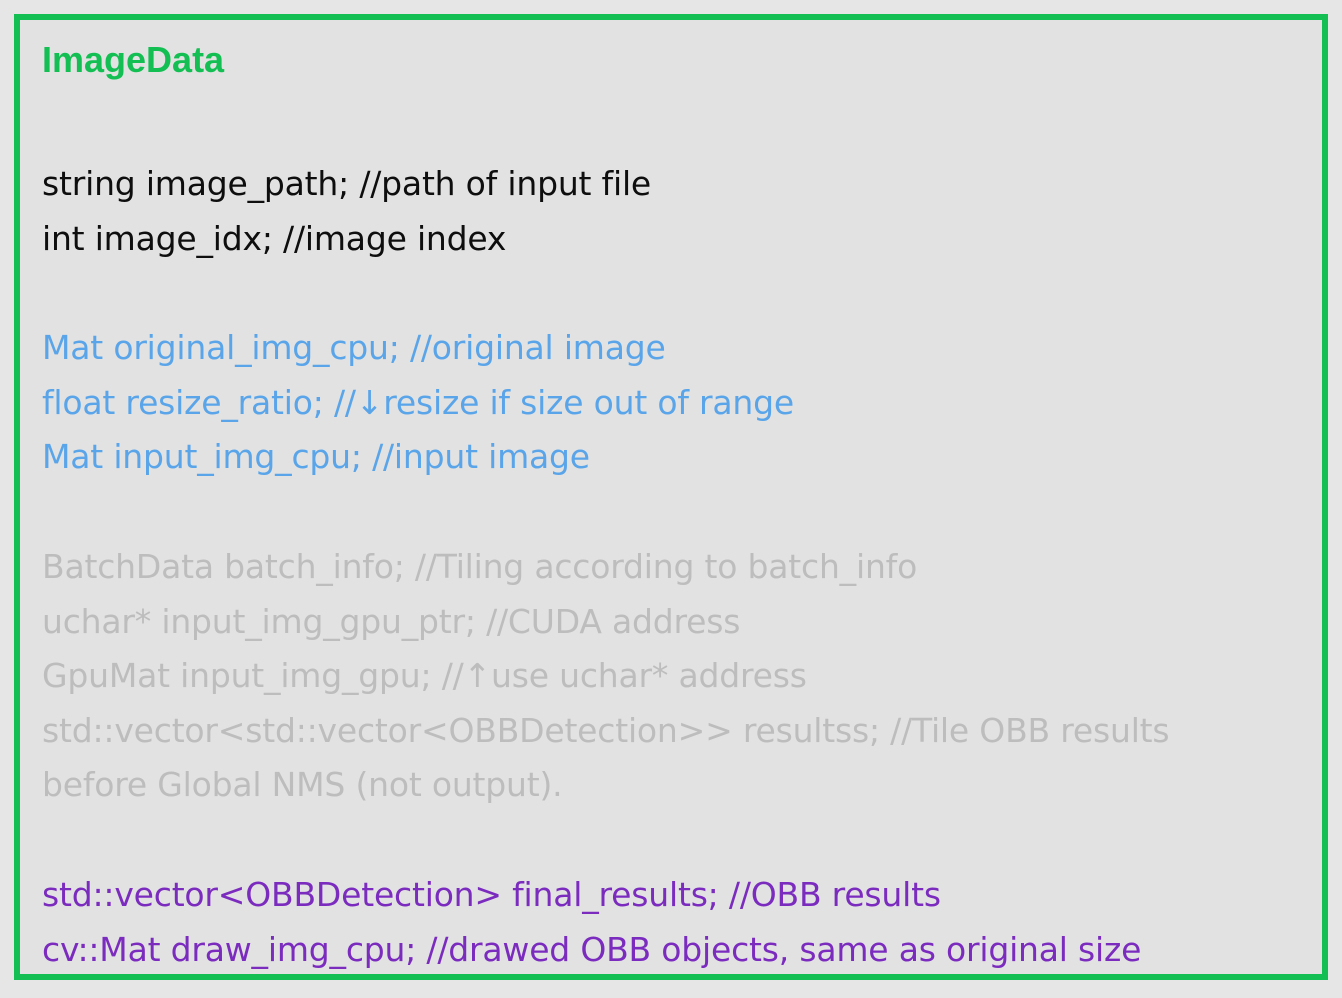 This screenshot has height=998, width=1342. What do you see at coordinates (316, 457) in the screenshot?
I see `field-input-img-cpu: Mat input_img_cpu; //input image` at bounding box center [316, 457].